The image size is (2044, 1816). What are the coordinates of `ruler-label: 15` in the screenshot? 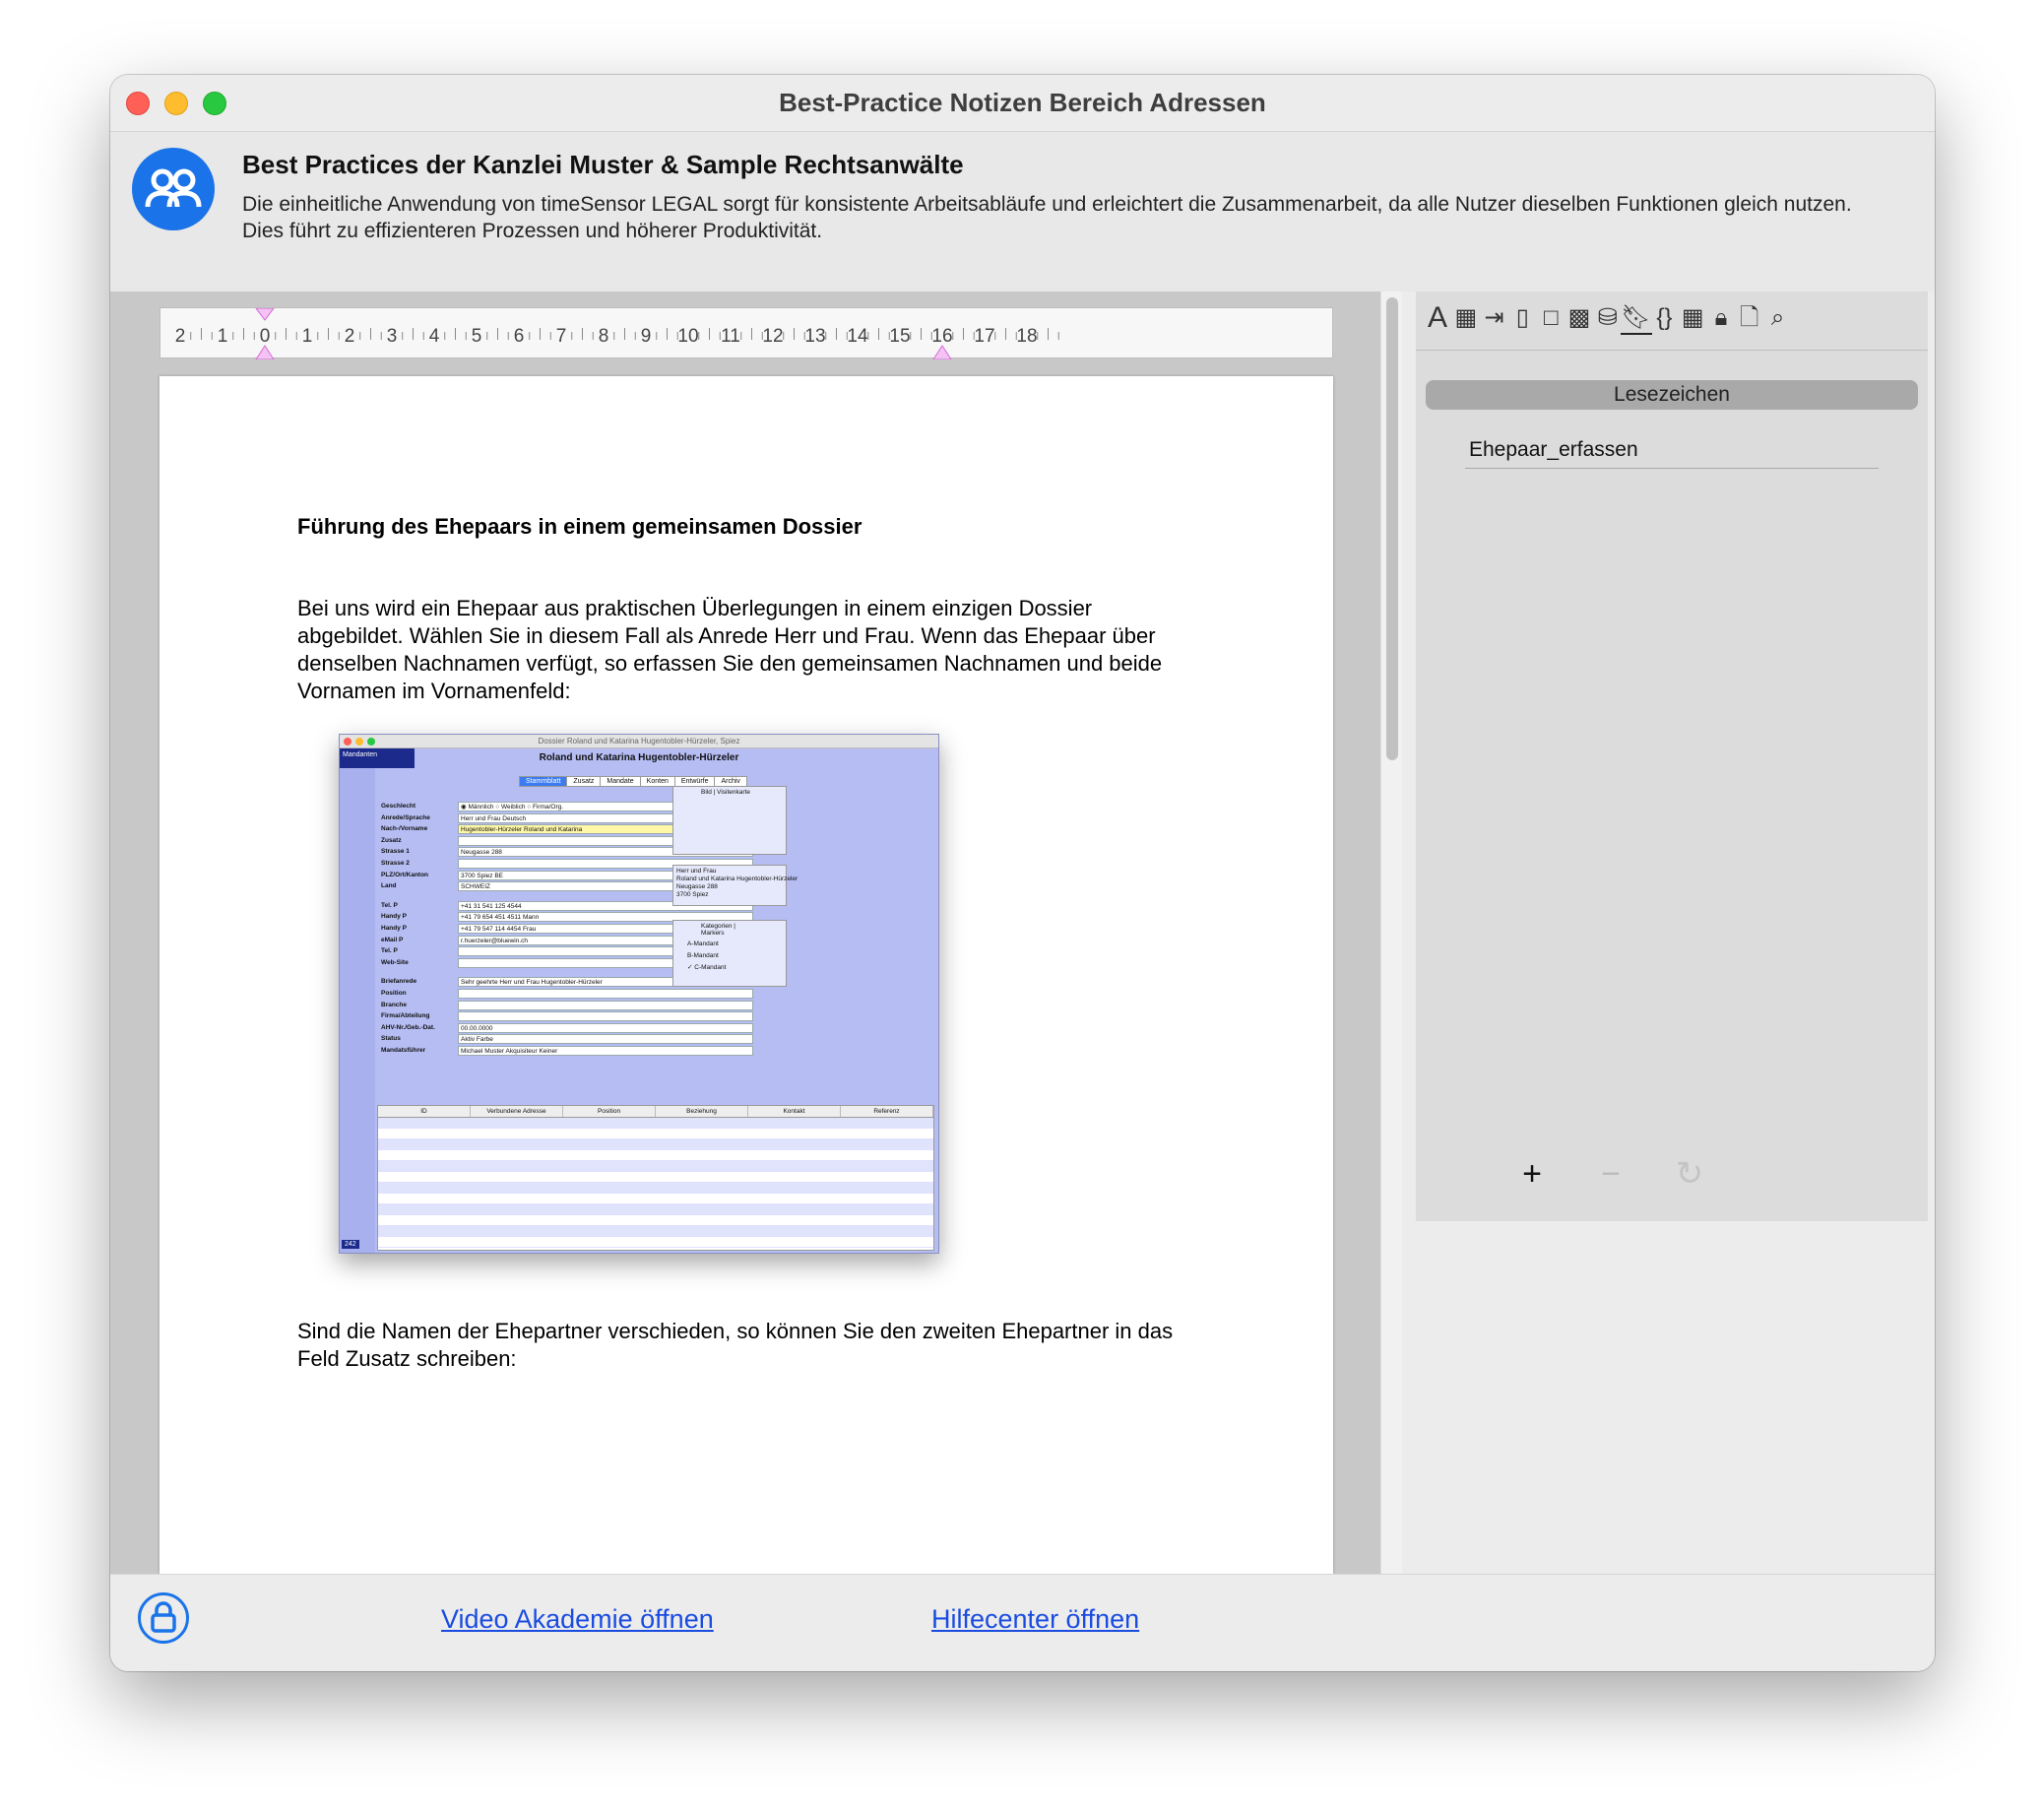 It's located at (899, 337).